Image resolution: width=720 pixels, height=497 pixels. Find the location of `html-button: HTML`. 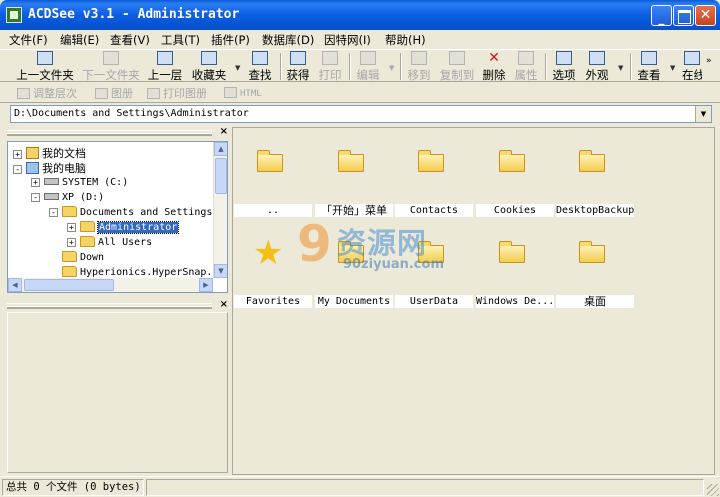

html-button: HTML is located at coordinates (243, 93).